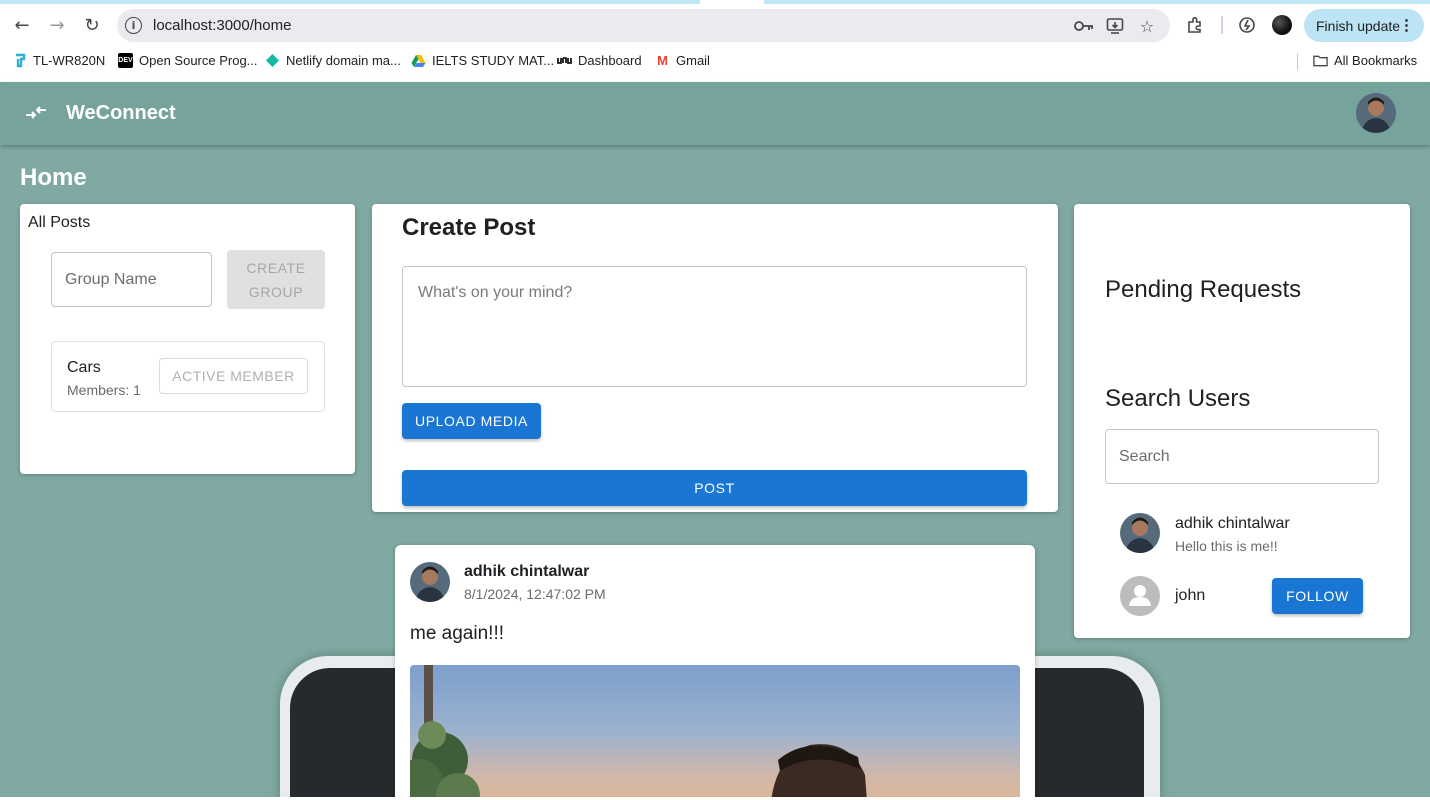 This screenshot has width=1430, height=800. Describe the element at coordinates (59, 223) in the screenshot. I see `all-posts-link: All Posts` at that location.